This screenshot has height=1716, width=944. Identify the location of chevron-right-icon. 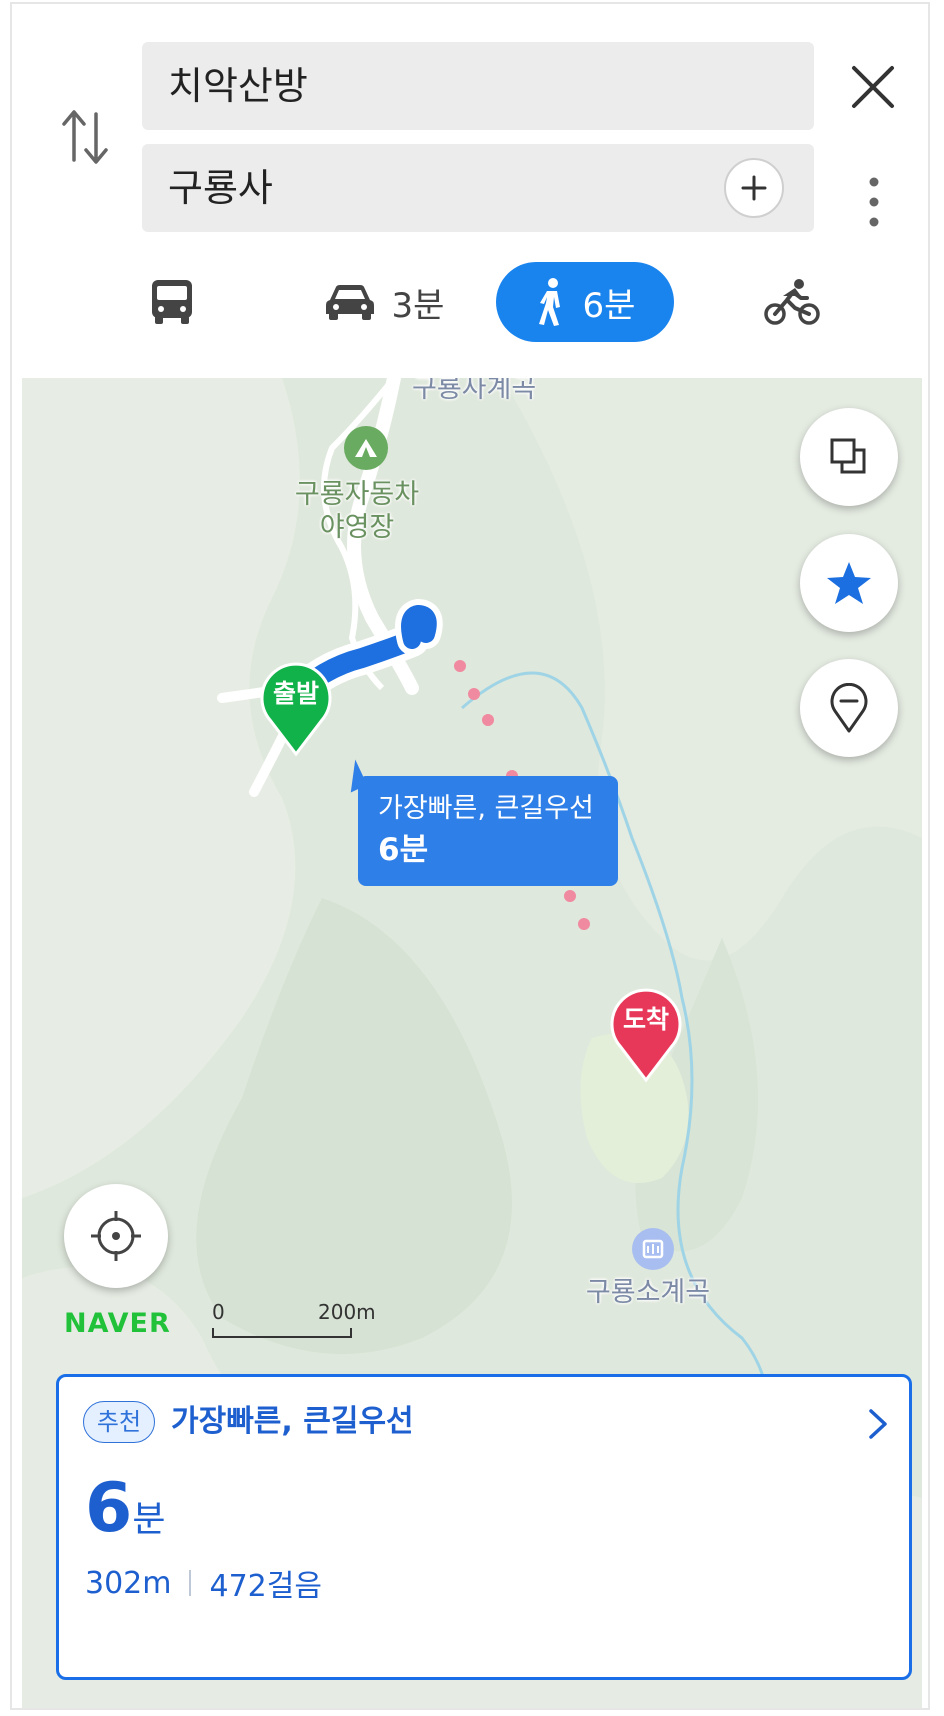
(878, 1424).